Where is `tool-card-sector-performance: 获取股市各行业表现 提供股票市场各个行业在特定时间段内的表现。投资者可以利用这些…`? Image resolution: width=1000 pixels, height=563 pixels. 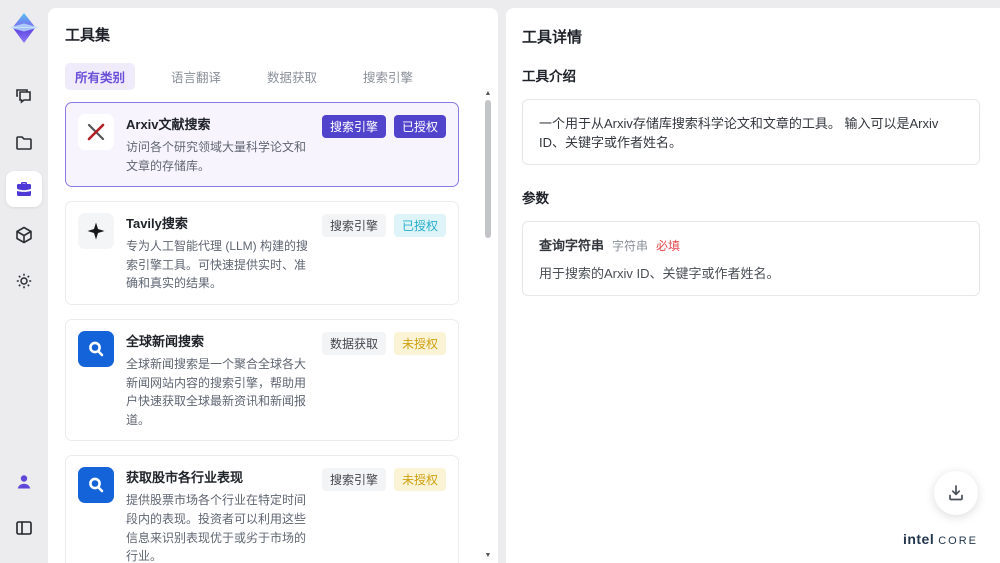 tool-card-sector-performance: 获取股市各行业表现 提供股票市场各个行业在特定时间段内的表现。投资者可以利用这些… is located at coordinates (262, 509).